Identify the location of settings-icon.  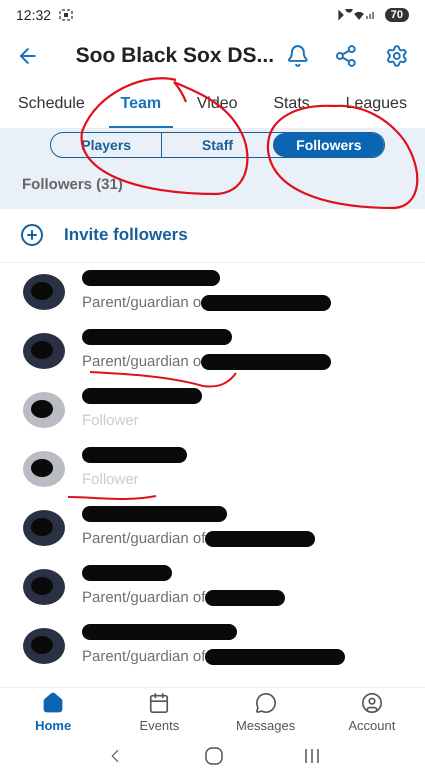
(397, 56).